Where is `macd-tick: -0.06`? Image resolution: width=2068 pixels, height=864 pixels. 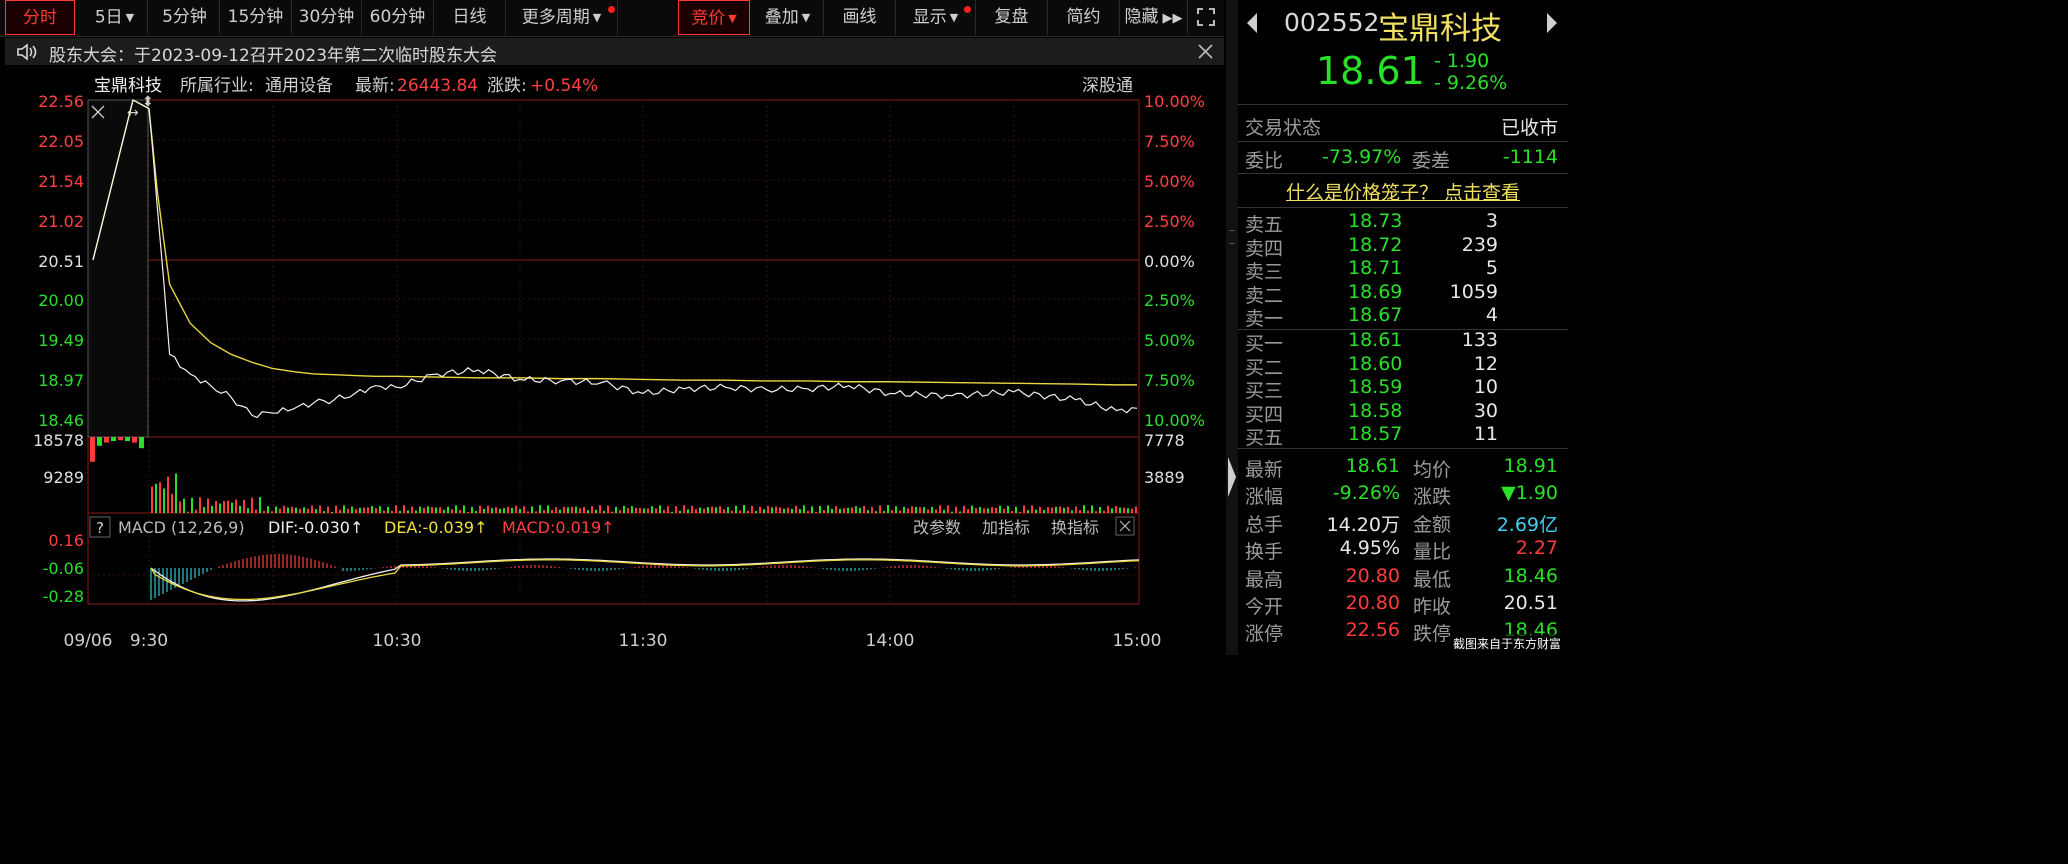 macd-tick: -0.06 is located at coordinates (63, 568).